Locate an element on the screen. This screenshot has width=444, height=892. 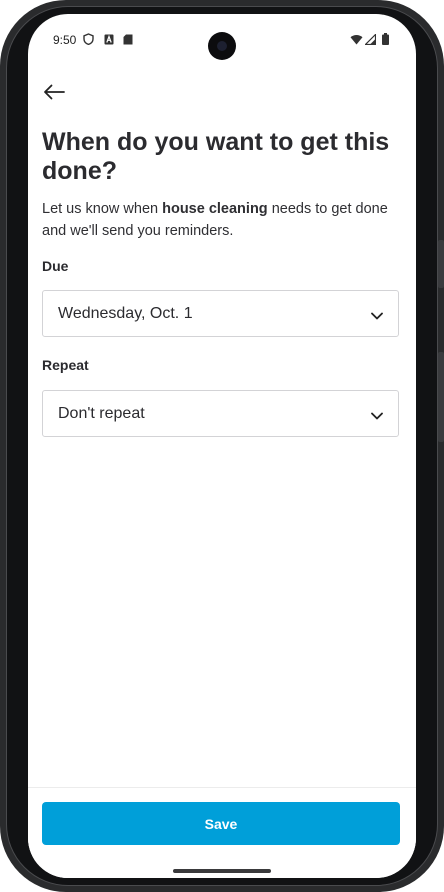
back-button is located at coordinates (54, 92).